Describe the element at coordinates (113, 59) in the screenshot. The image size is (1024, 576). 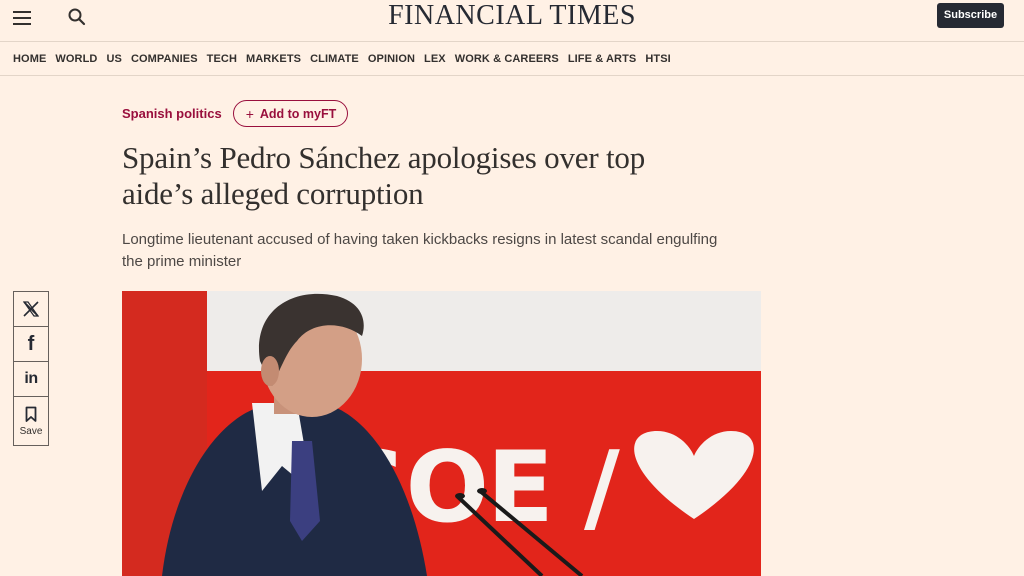
I see `nav-item-us: US` at that location.